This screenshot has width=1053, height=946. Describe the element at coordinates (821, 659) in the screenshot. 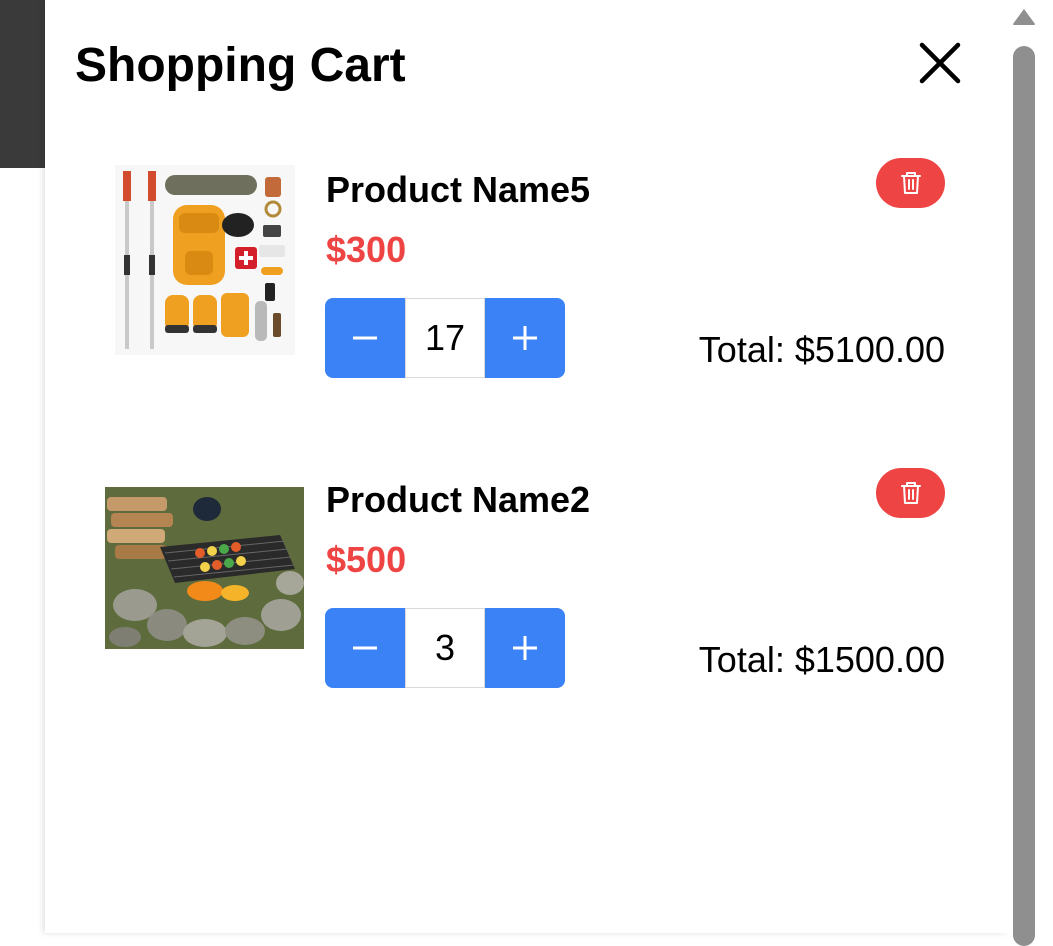

I see `item-total: Total: $1500.00` at that location.